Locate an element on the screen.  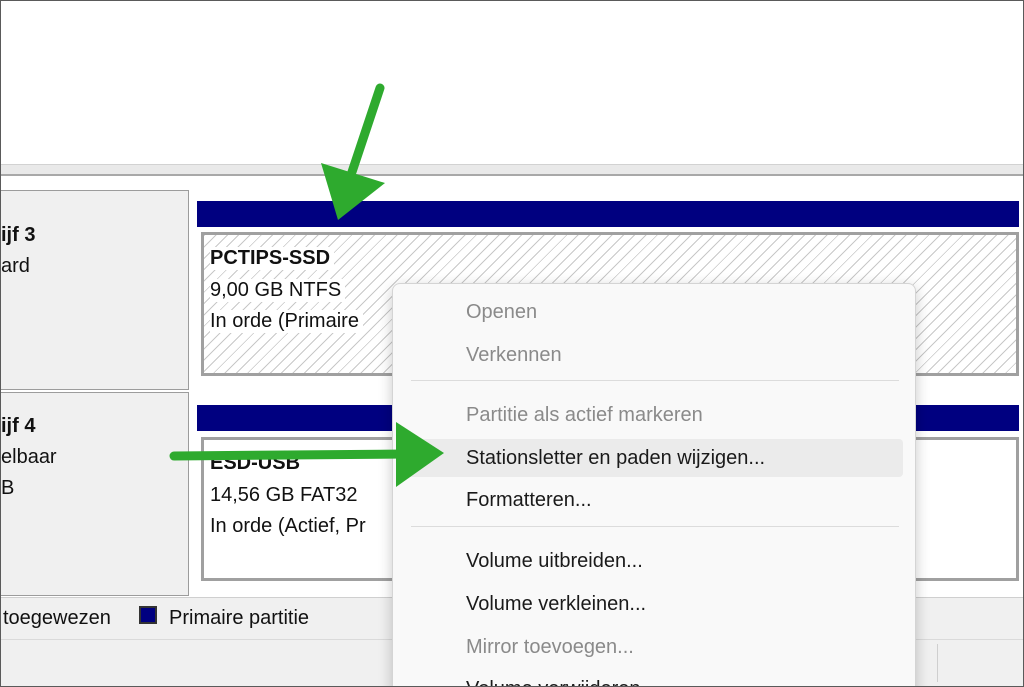
partition-label: ESD-USB is located at coordinates (257, 463).